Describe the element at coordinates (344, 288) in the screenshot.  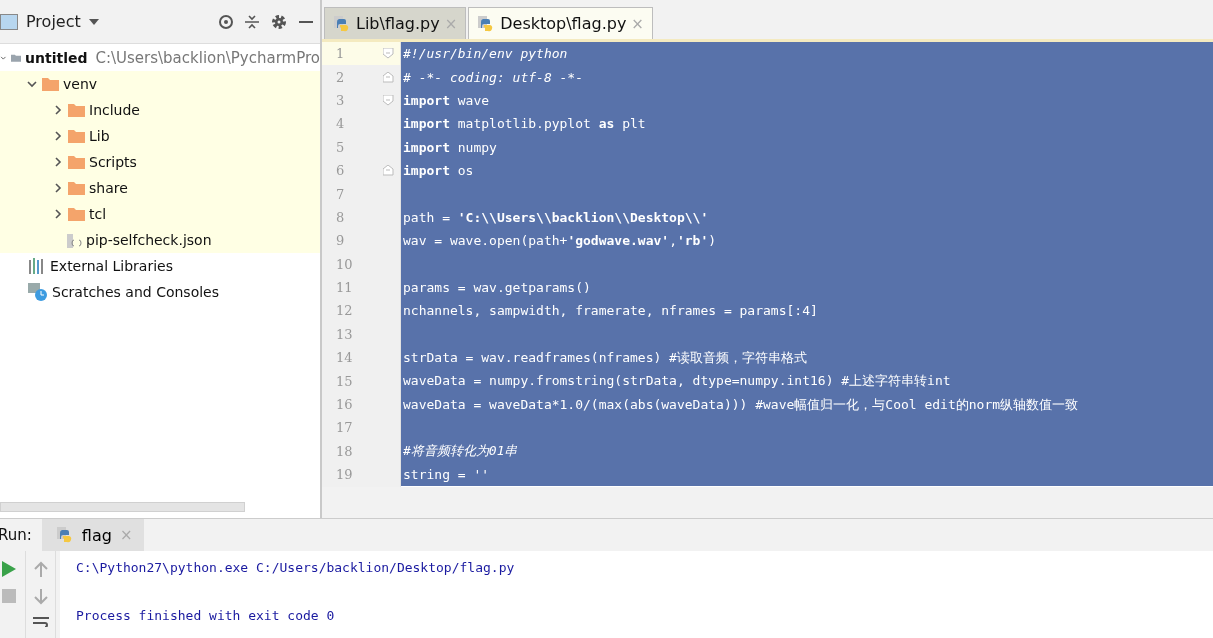
I see `line-number: 11` at that location.